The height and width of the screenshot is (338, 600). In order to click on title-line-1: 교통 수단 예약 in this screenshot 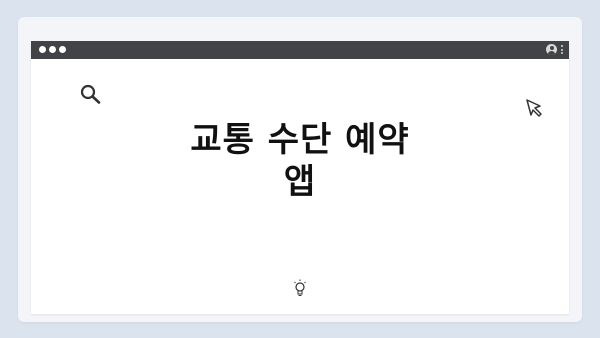, I will do `click(300, 140)`.